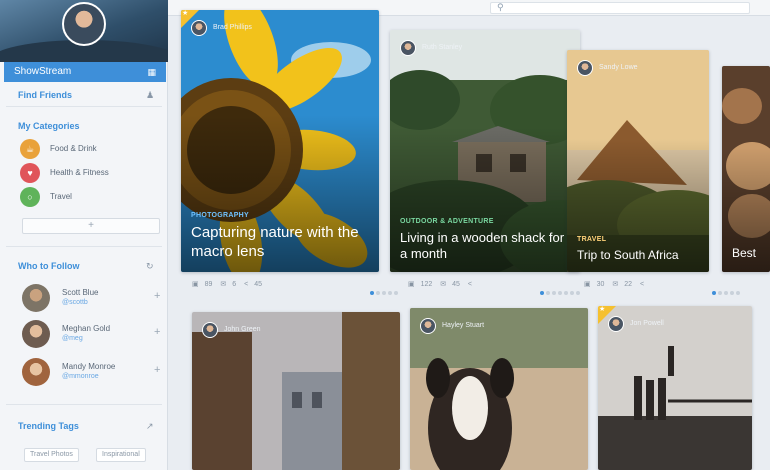 This screenshot has width=770, height=470. Describe the element at coordinates (49, 266) in the screenshot. I see `who-to-follow-label: Who to Follow` at that location.